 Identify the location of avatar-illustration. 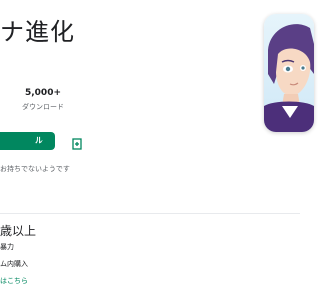
(289, 78).